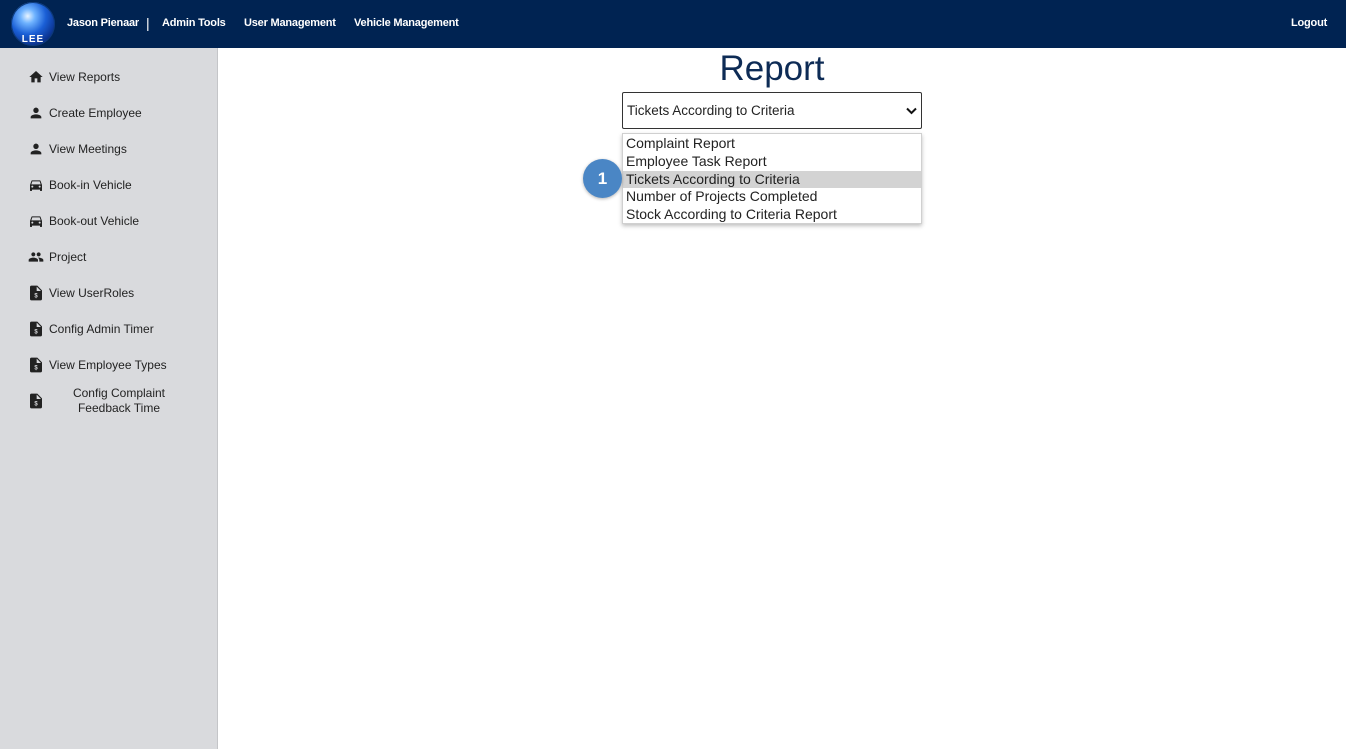  I want to click on sidebar-item-label: Book-in Vehicle, so click(90, 185).